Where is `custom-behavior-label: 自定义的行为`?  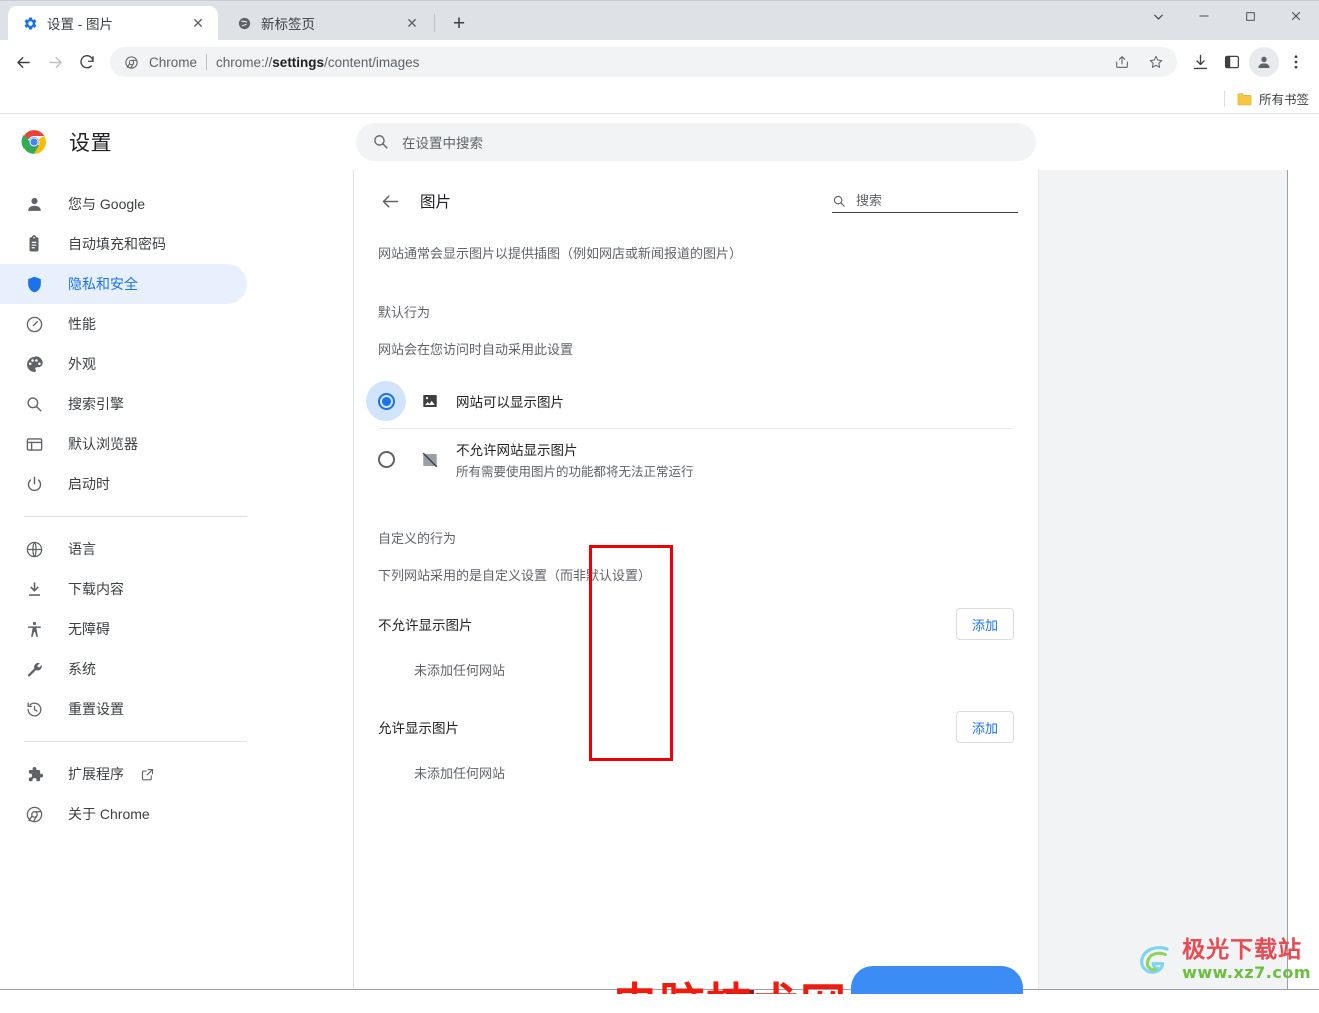
custom-behavior-label: 自定义的行为 is located at coordinates (417, 538).